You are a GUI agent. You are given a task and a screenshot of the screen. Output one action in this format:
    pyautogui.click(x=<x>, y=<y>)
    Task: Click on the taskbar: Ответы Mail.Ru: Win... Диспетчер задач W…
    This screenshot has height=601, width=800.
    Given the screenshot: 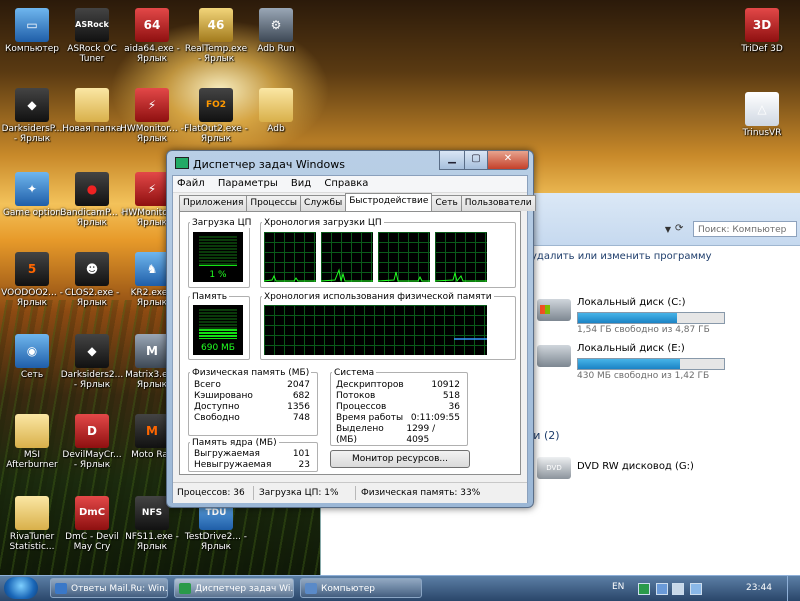 What is the action you would take?
    pyautogui.click(x=400, y=588)
    